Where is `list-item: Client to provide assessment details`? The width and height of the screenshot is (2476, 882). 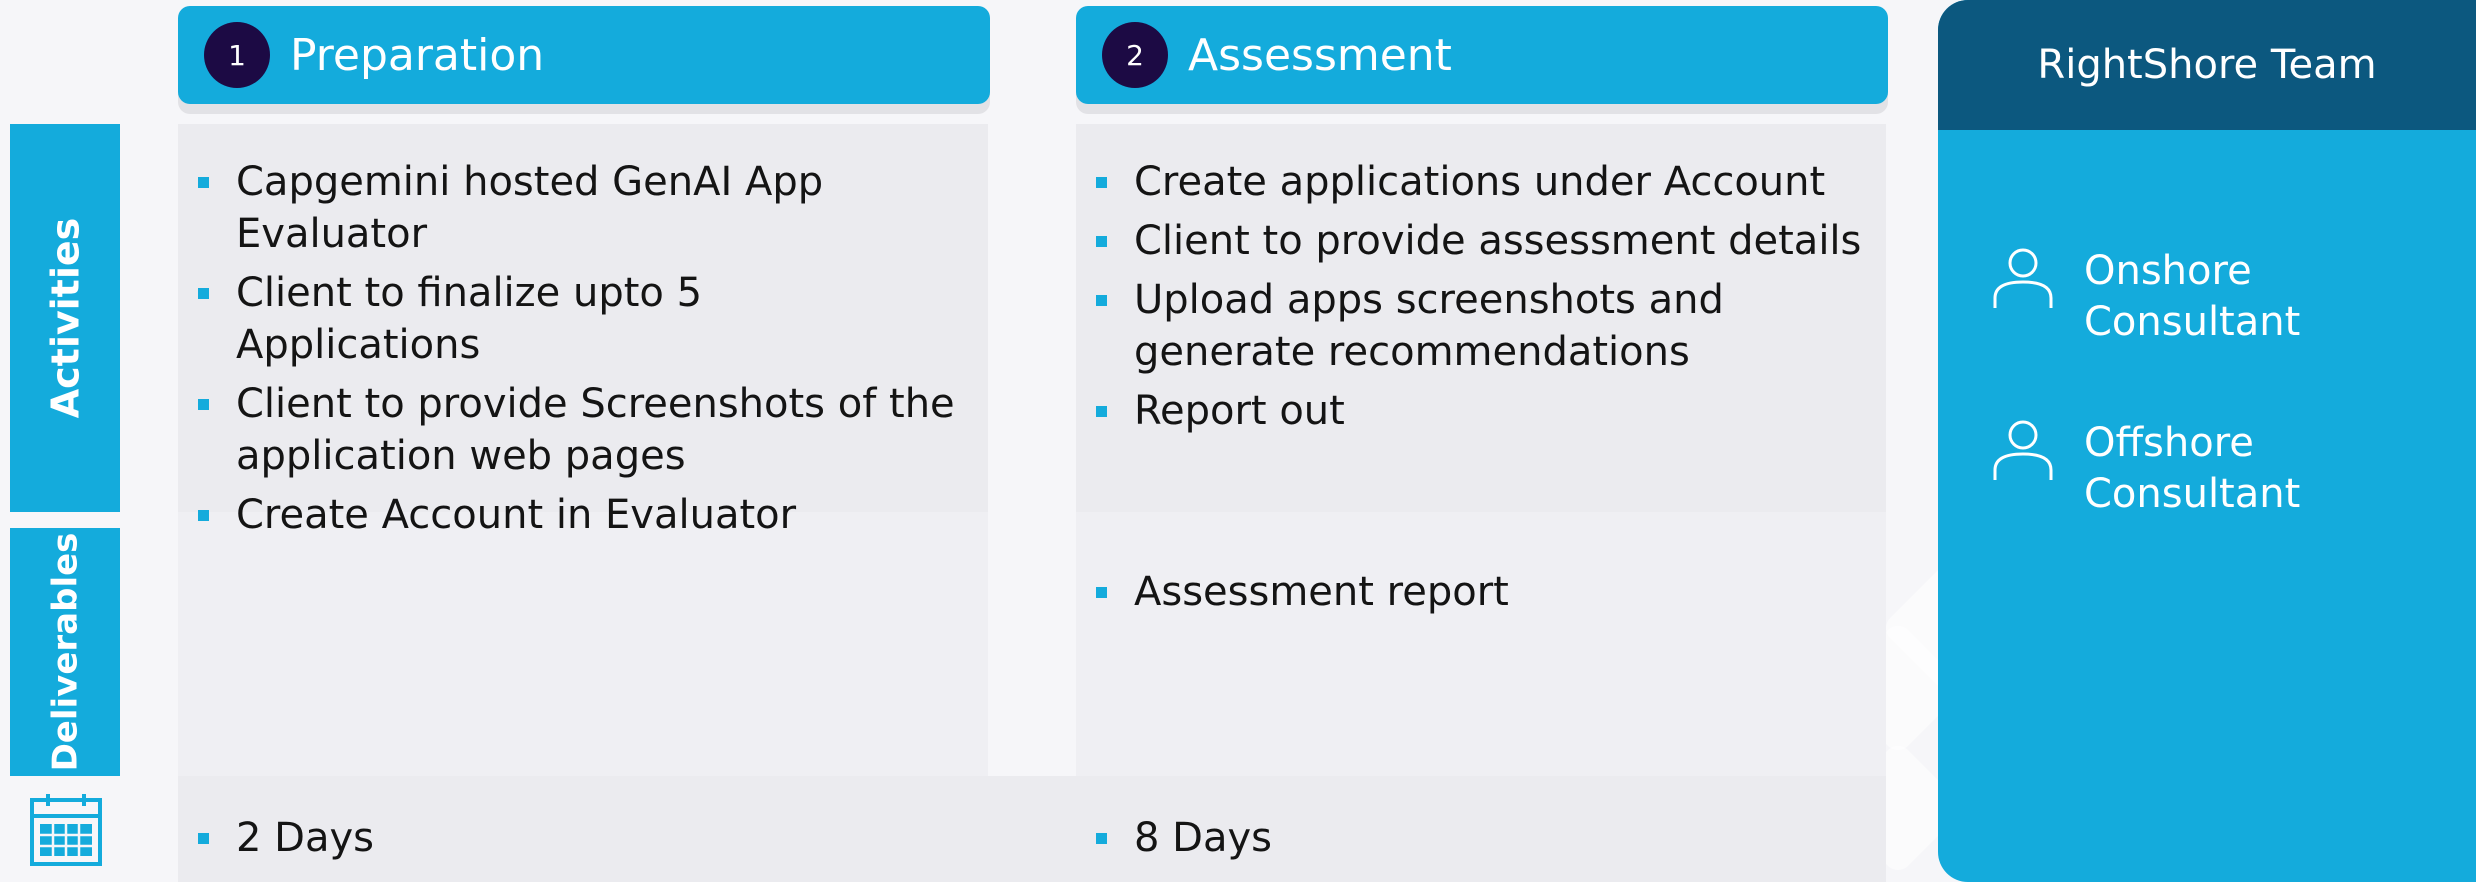 list-item: Client to provide assessment details is located at coordinates (1486, 241).